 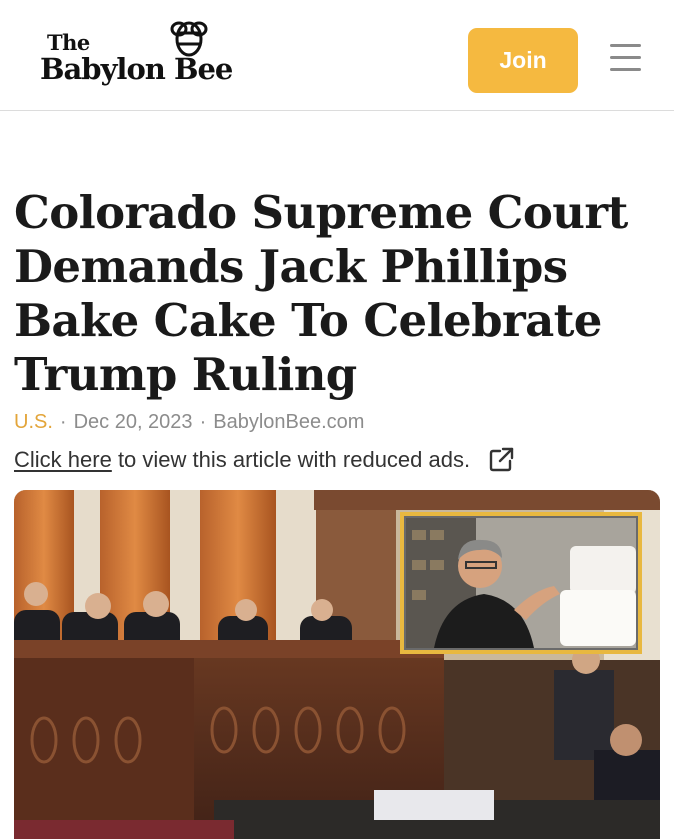 What do you see at coordinates (289, 422) in the screenshot?
I see `source-name: BabylonBee.com` at bounding box center [289, 422].